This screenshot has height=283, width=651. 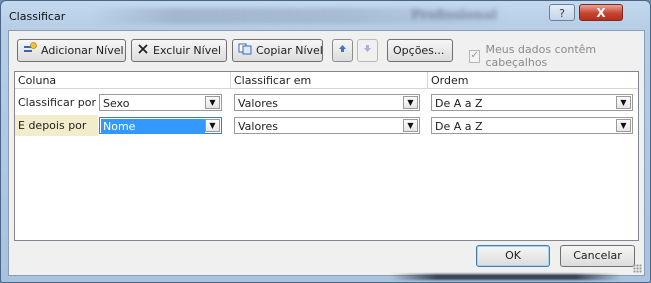 What do you see at coordinates (450, 80) in the screenshot?
I see `column-header-order: Ordem` at bounding box center [450, 80].